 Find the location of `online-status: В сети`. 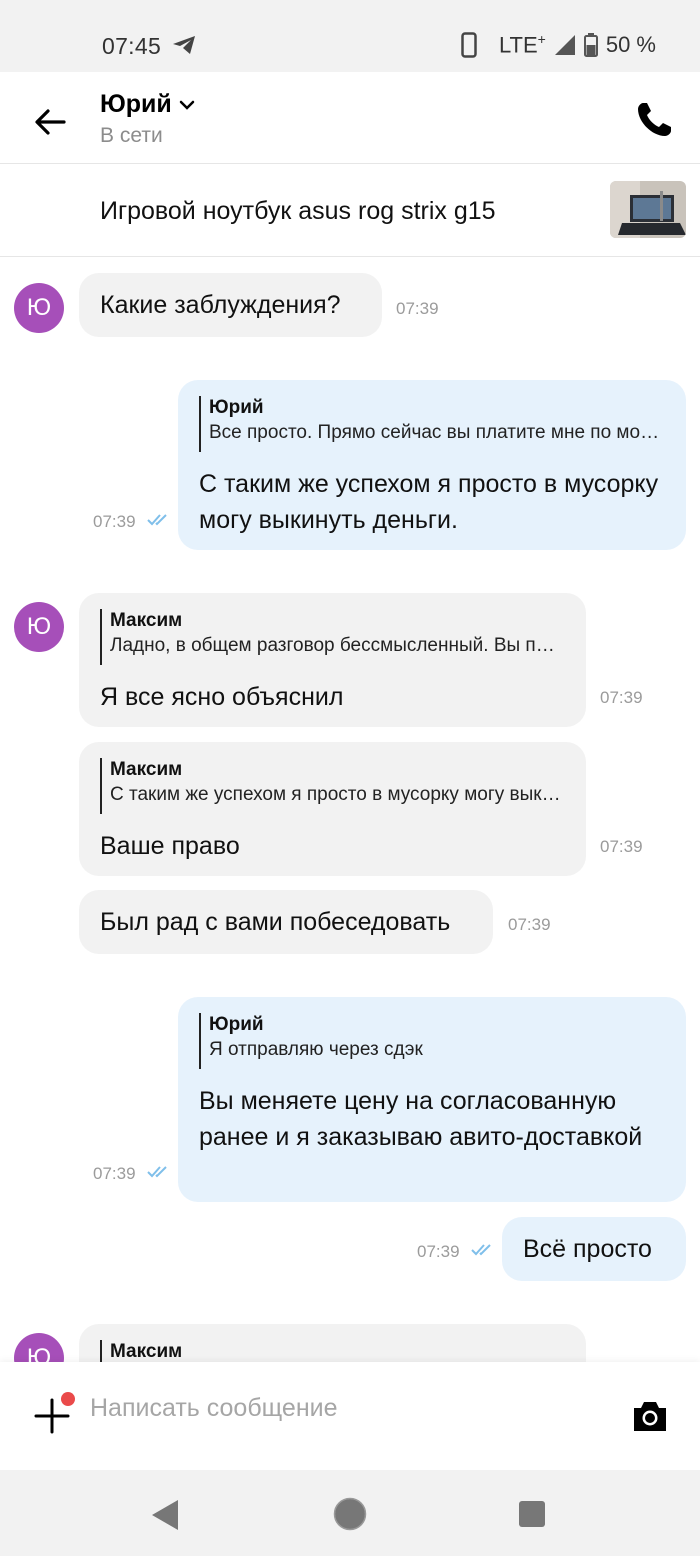

online-status: В сети is located at coordinates (131, 135).